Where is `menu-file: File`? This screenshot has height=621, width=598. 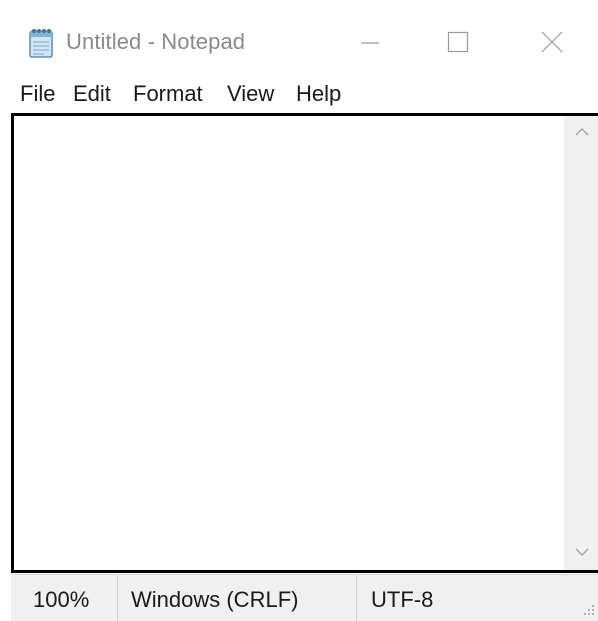
menu-file: File is located at coordinates (37, 94).